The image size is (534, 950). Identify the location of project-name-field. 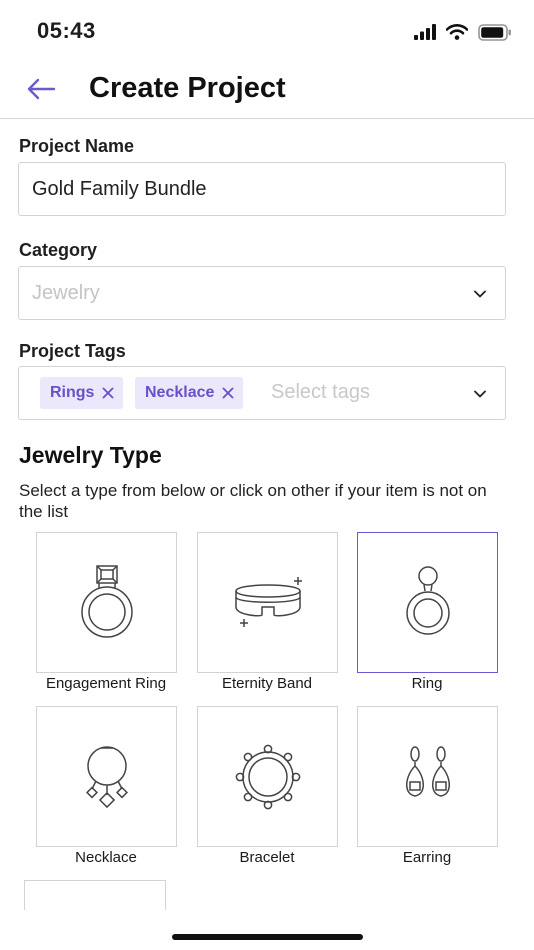
(262, 189).